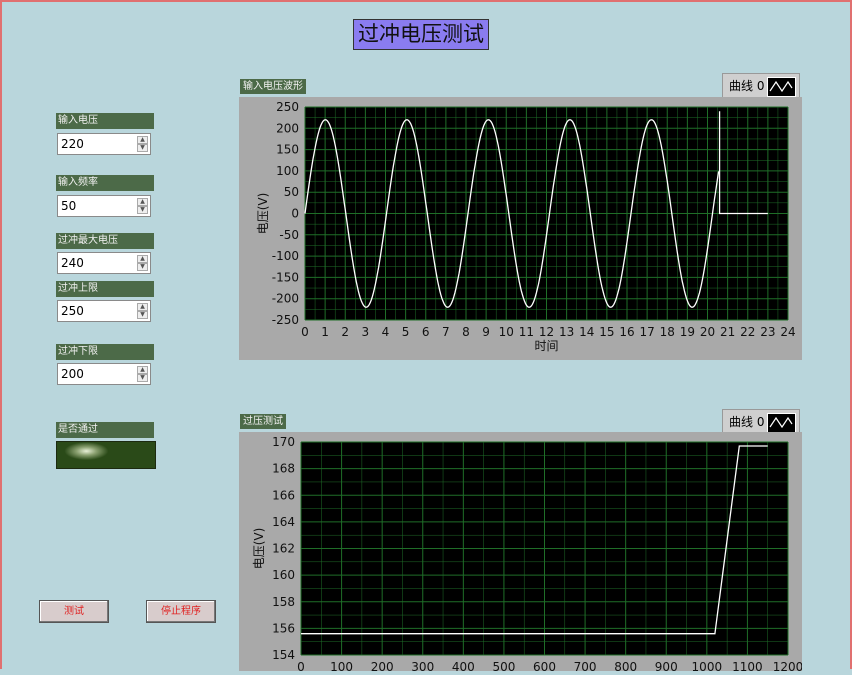 The height and width of the screenshot is (675, 852). Describe the element at coordinates (747, 332) in the screenshot. I see `x-tick-label: 22` at that location.